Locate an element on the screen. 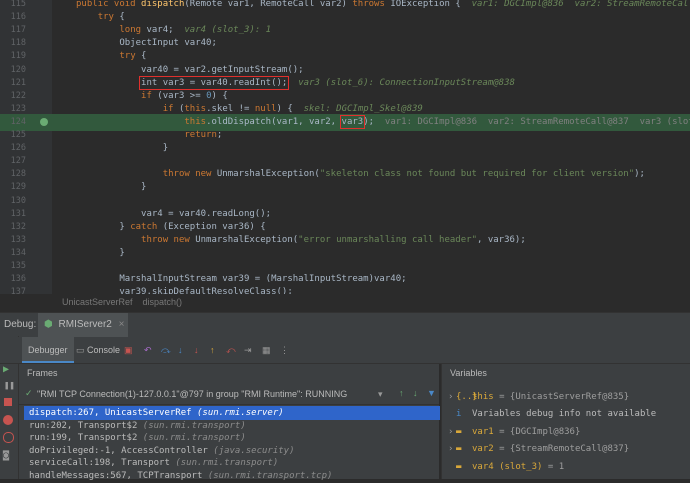  variable-row: i Variables debug info not available is located at coordinates (569, 414).